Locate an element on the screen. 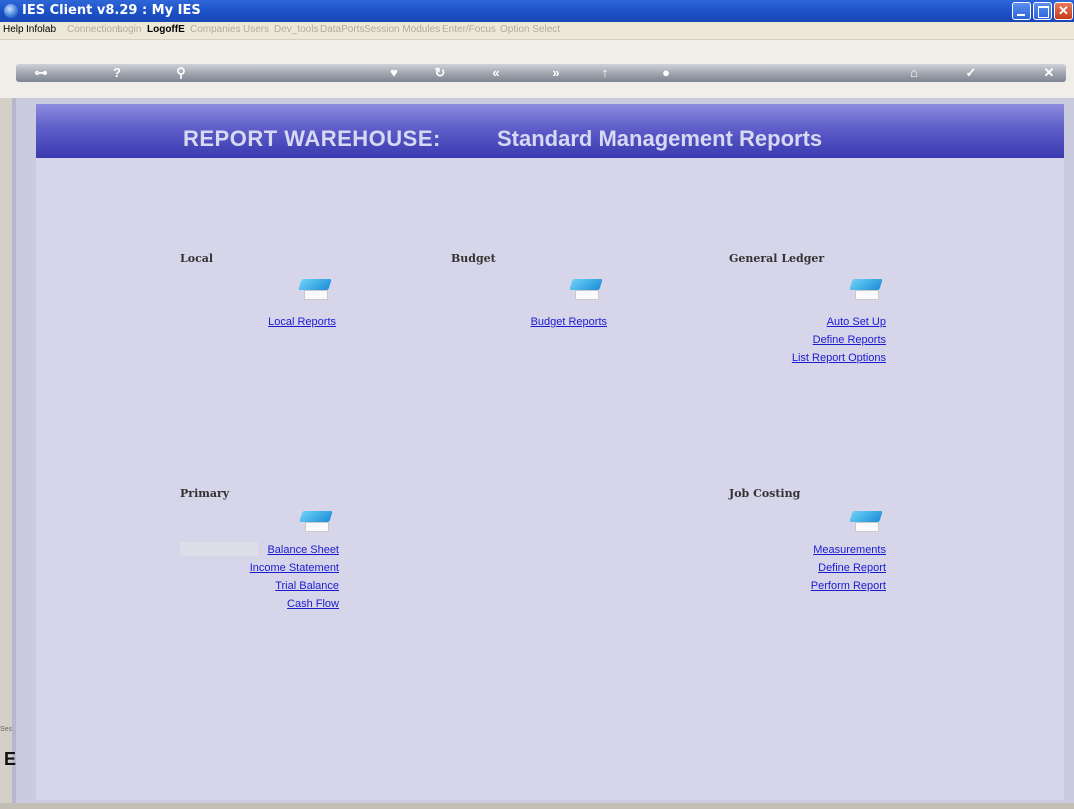 The width and height of the screenshot is (1074, 809). section-heading-local: Local is located at coordinates (197, 258).